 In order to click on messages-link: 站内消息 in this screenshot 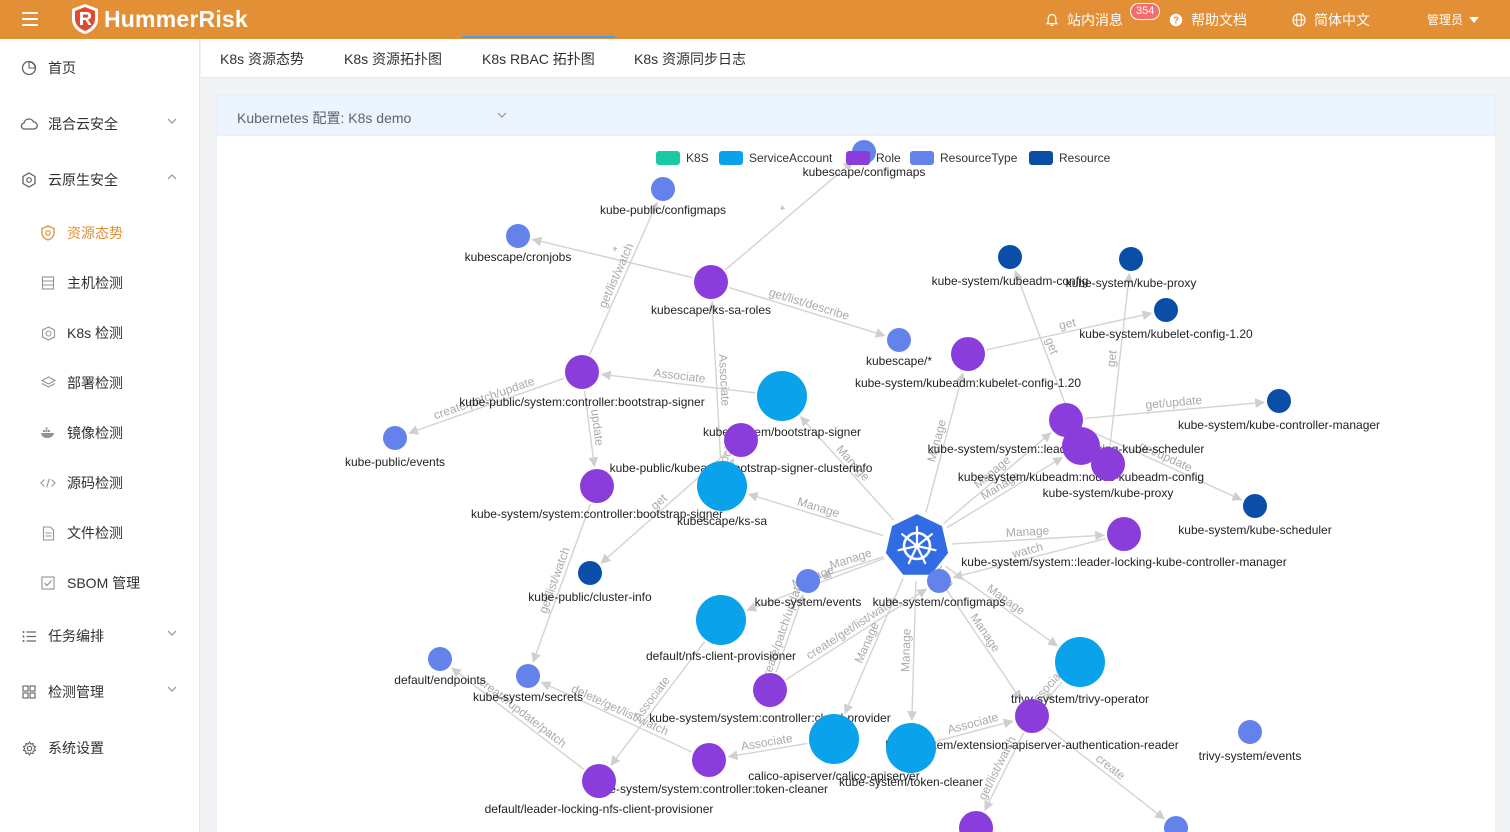, I will do `click(1084, 19)`.